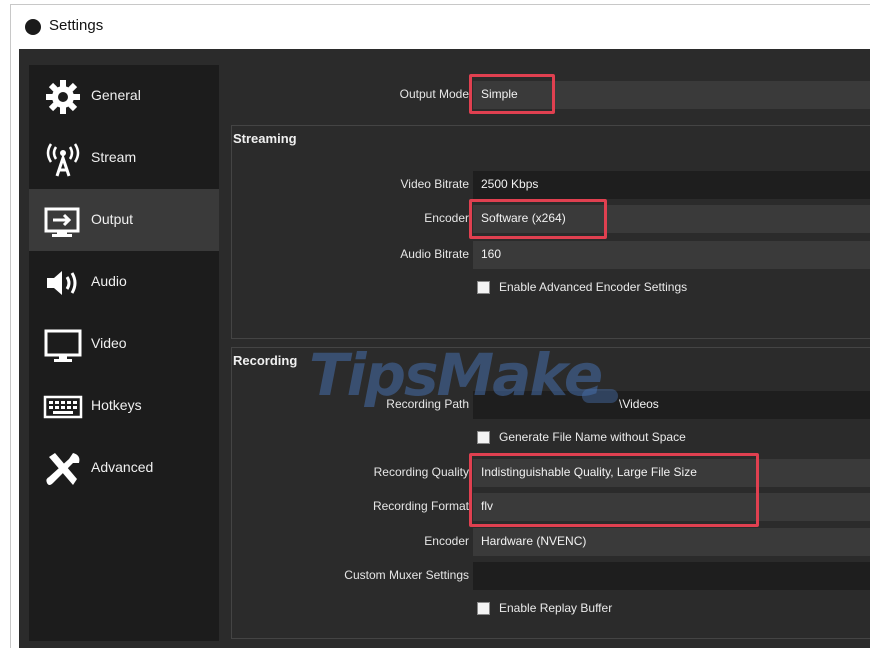 The height and width of the screenshot is (648, 870). What do you see at coordinates (671, 576) in the screenshot?
I see `custom-muxer-input` at bounding box center [671, 576].